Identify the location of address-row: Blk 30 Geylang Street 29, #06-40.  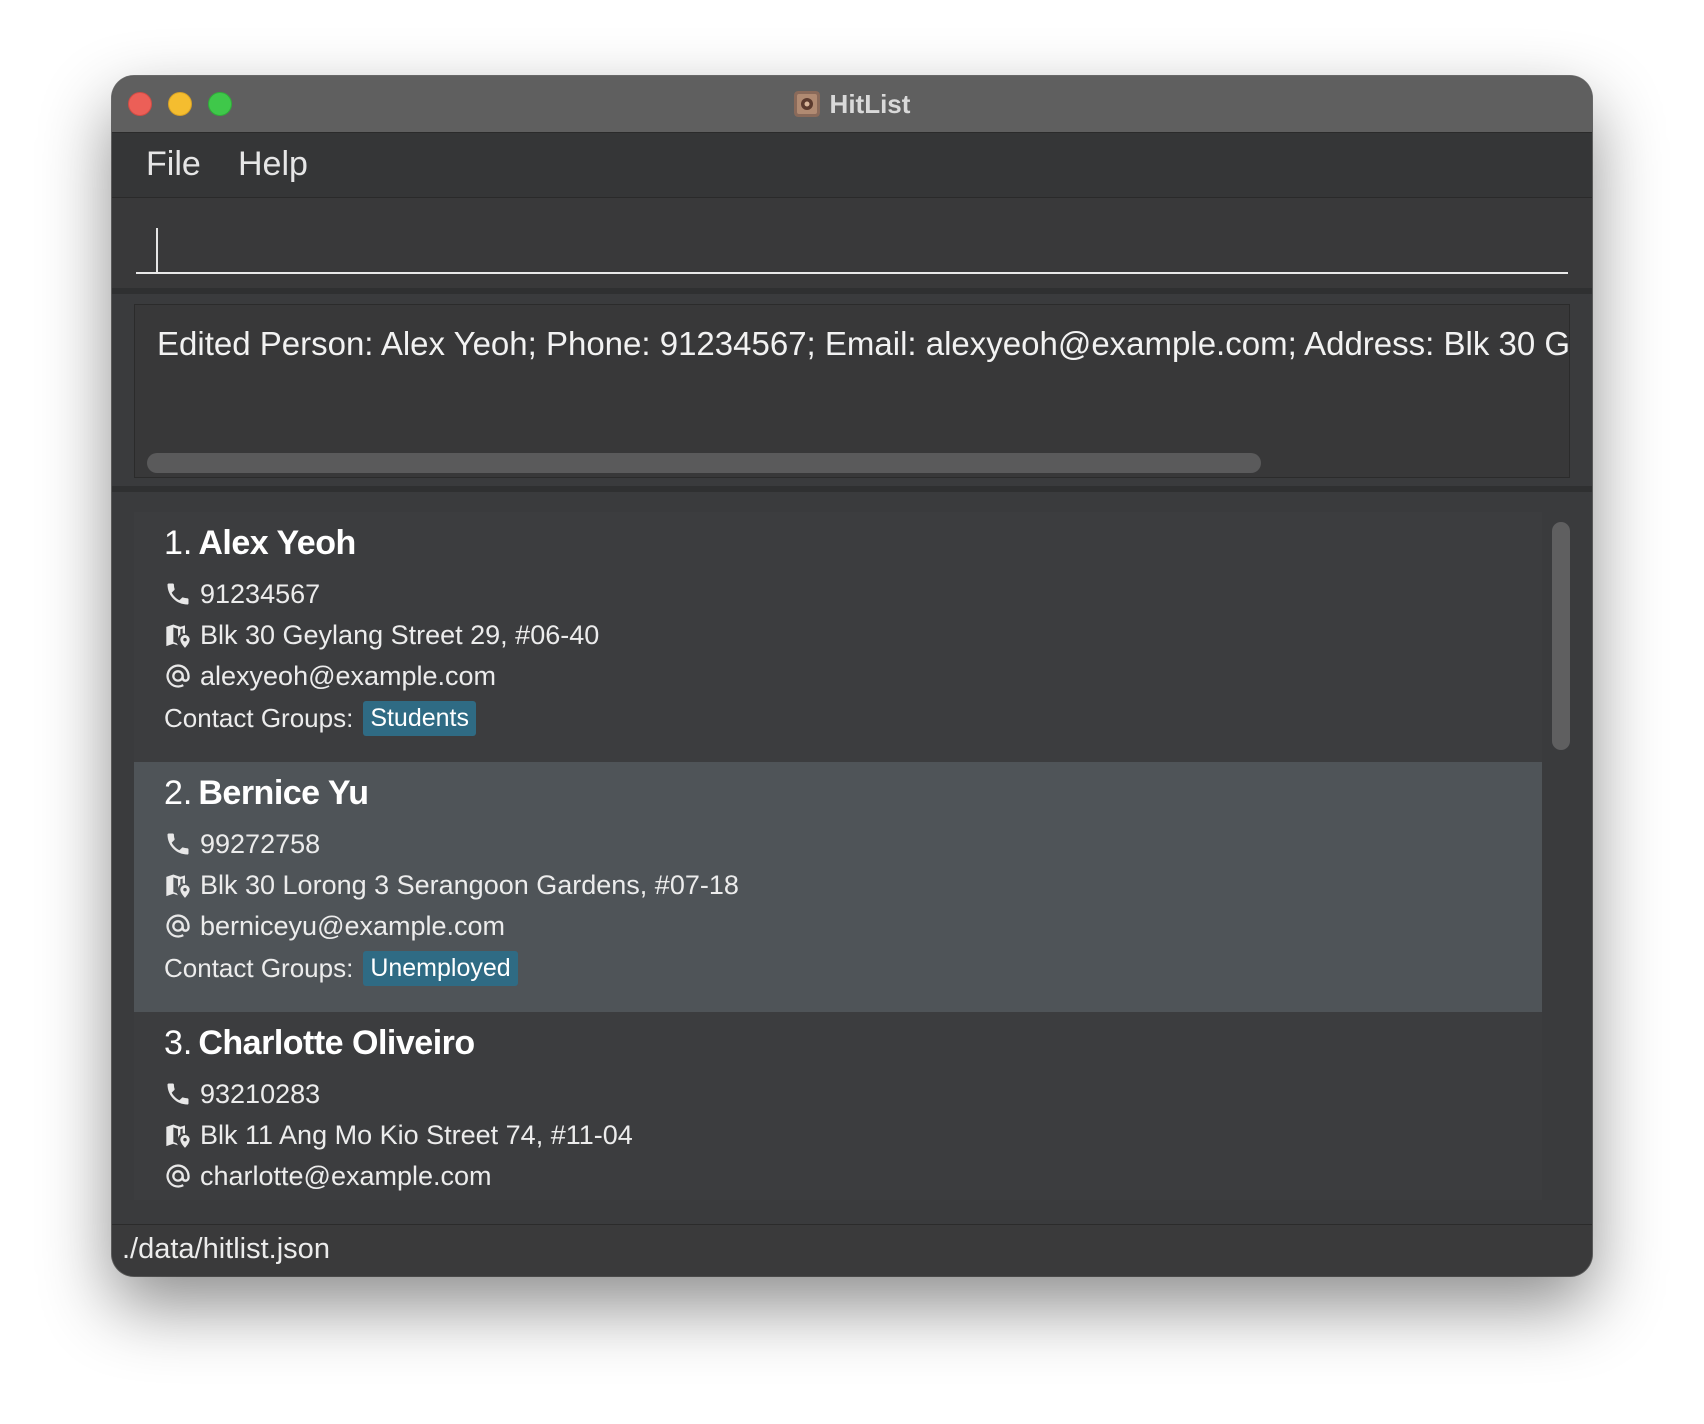
(381, 635).